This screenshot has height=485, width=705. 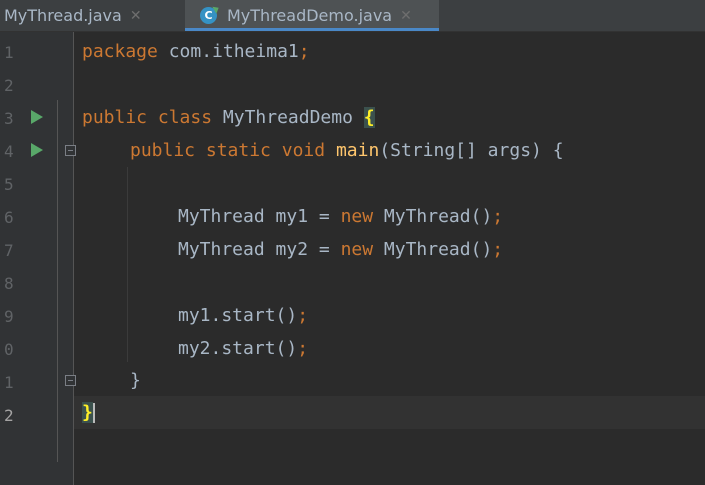 What do you see at coordinates (369, 117) in the screenshot?
I see `matched-brace: {` at bounding box center [369, 117].